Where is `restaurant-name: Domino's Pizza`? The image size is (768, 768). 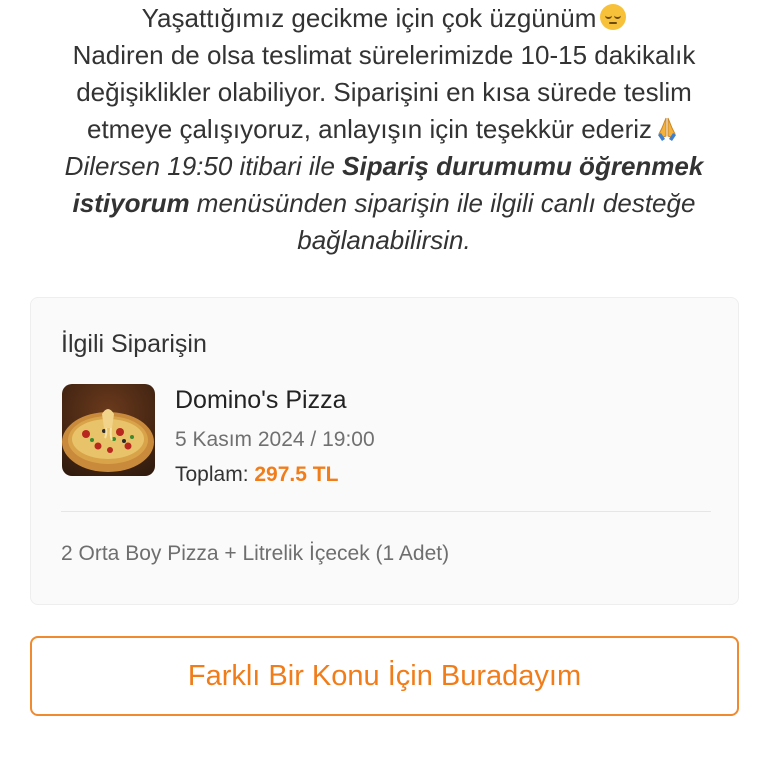 restaurant-name: Domino's Pizza is located at coordinates (261, 400).